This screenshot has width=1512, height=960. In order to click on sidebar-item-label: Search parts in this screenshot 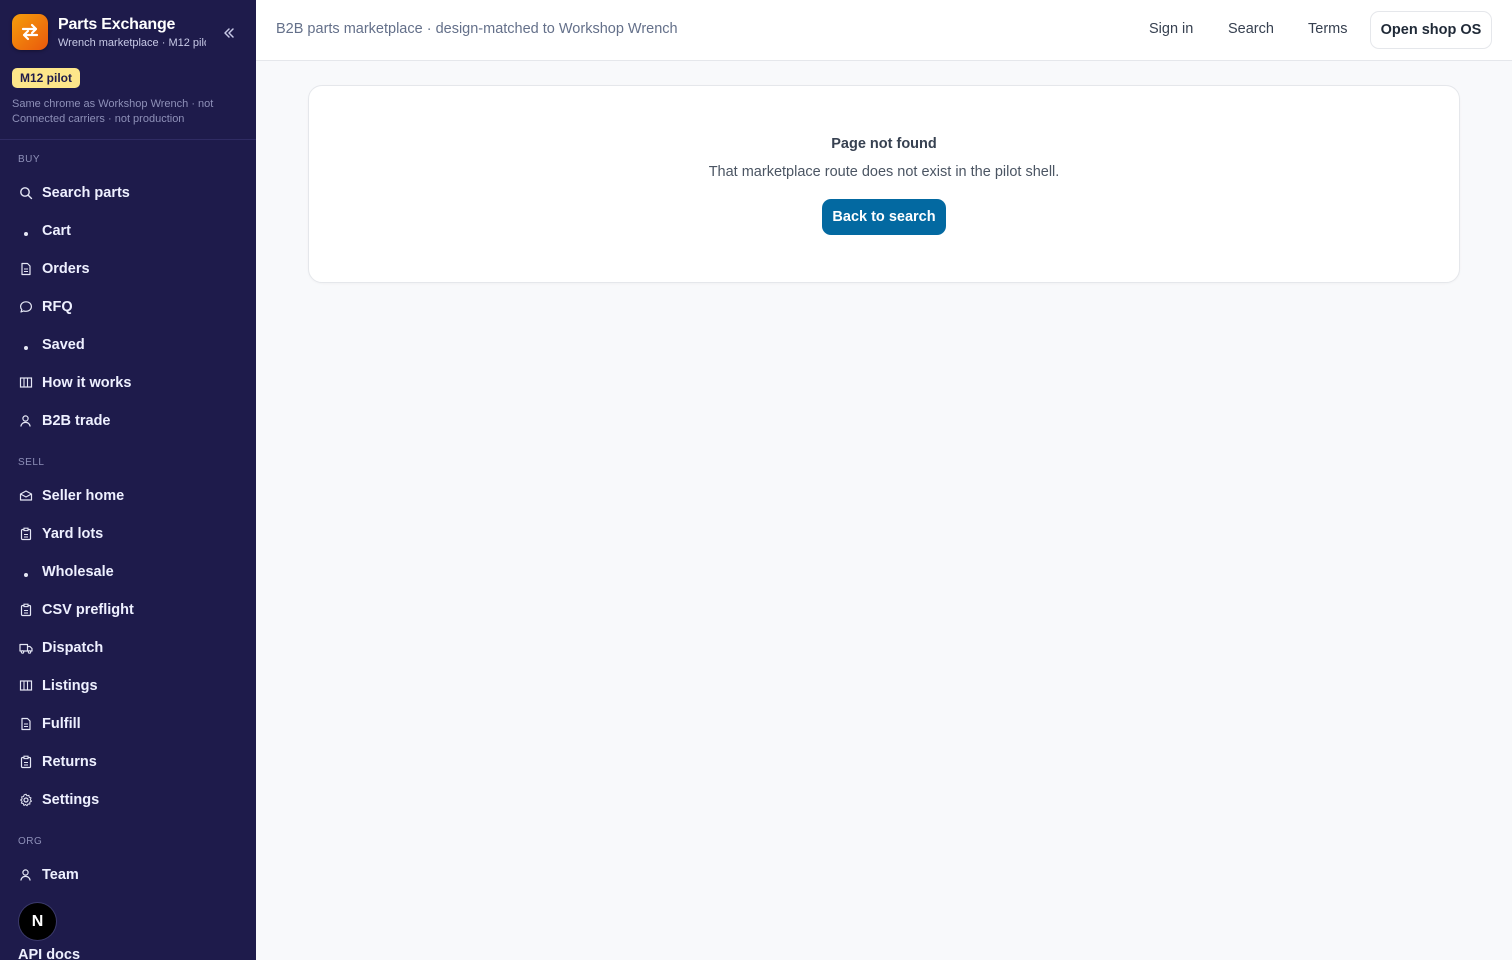, I will do `click(86, 193)`.